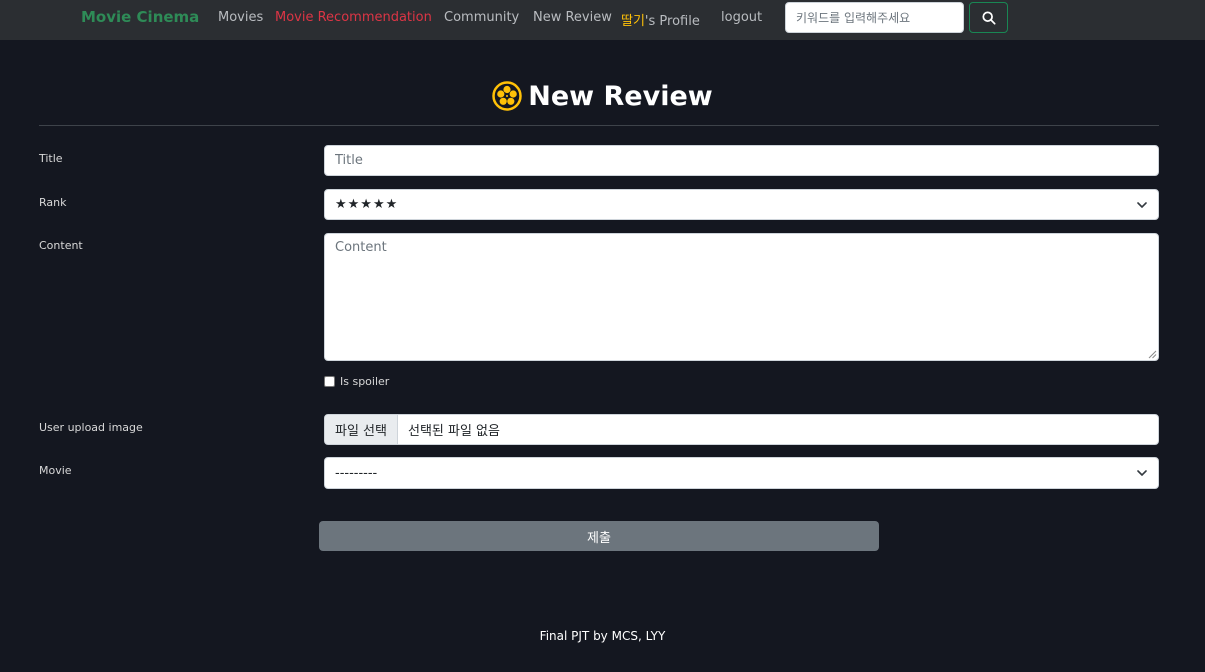 The height and width of the screenshot is (672, 1205). Describe the element at coordinates (53, 202) in the screenshot. I see `rank-label: Rank` at that location.